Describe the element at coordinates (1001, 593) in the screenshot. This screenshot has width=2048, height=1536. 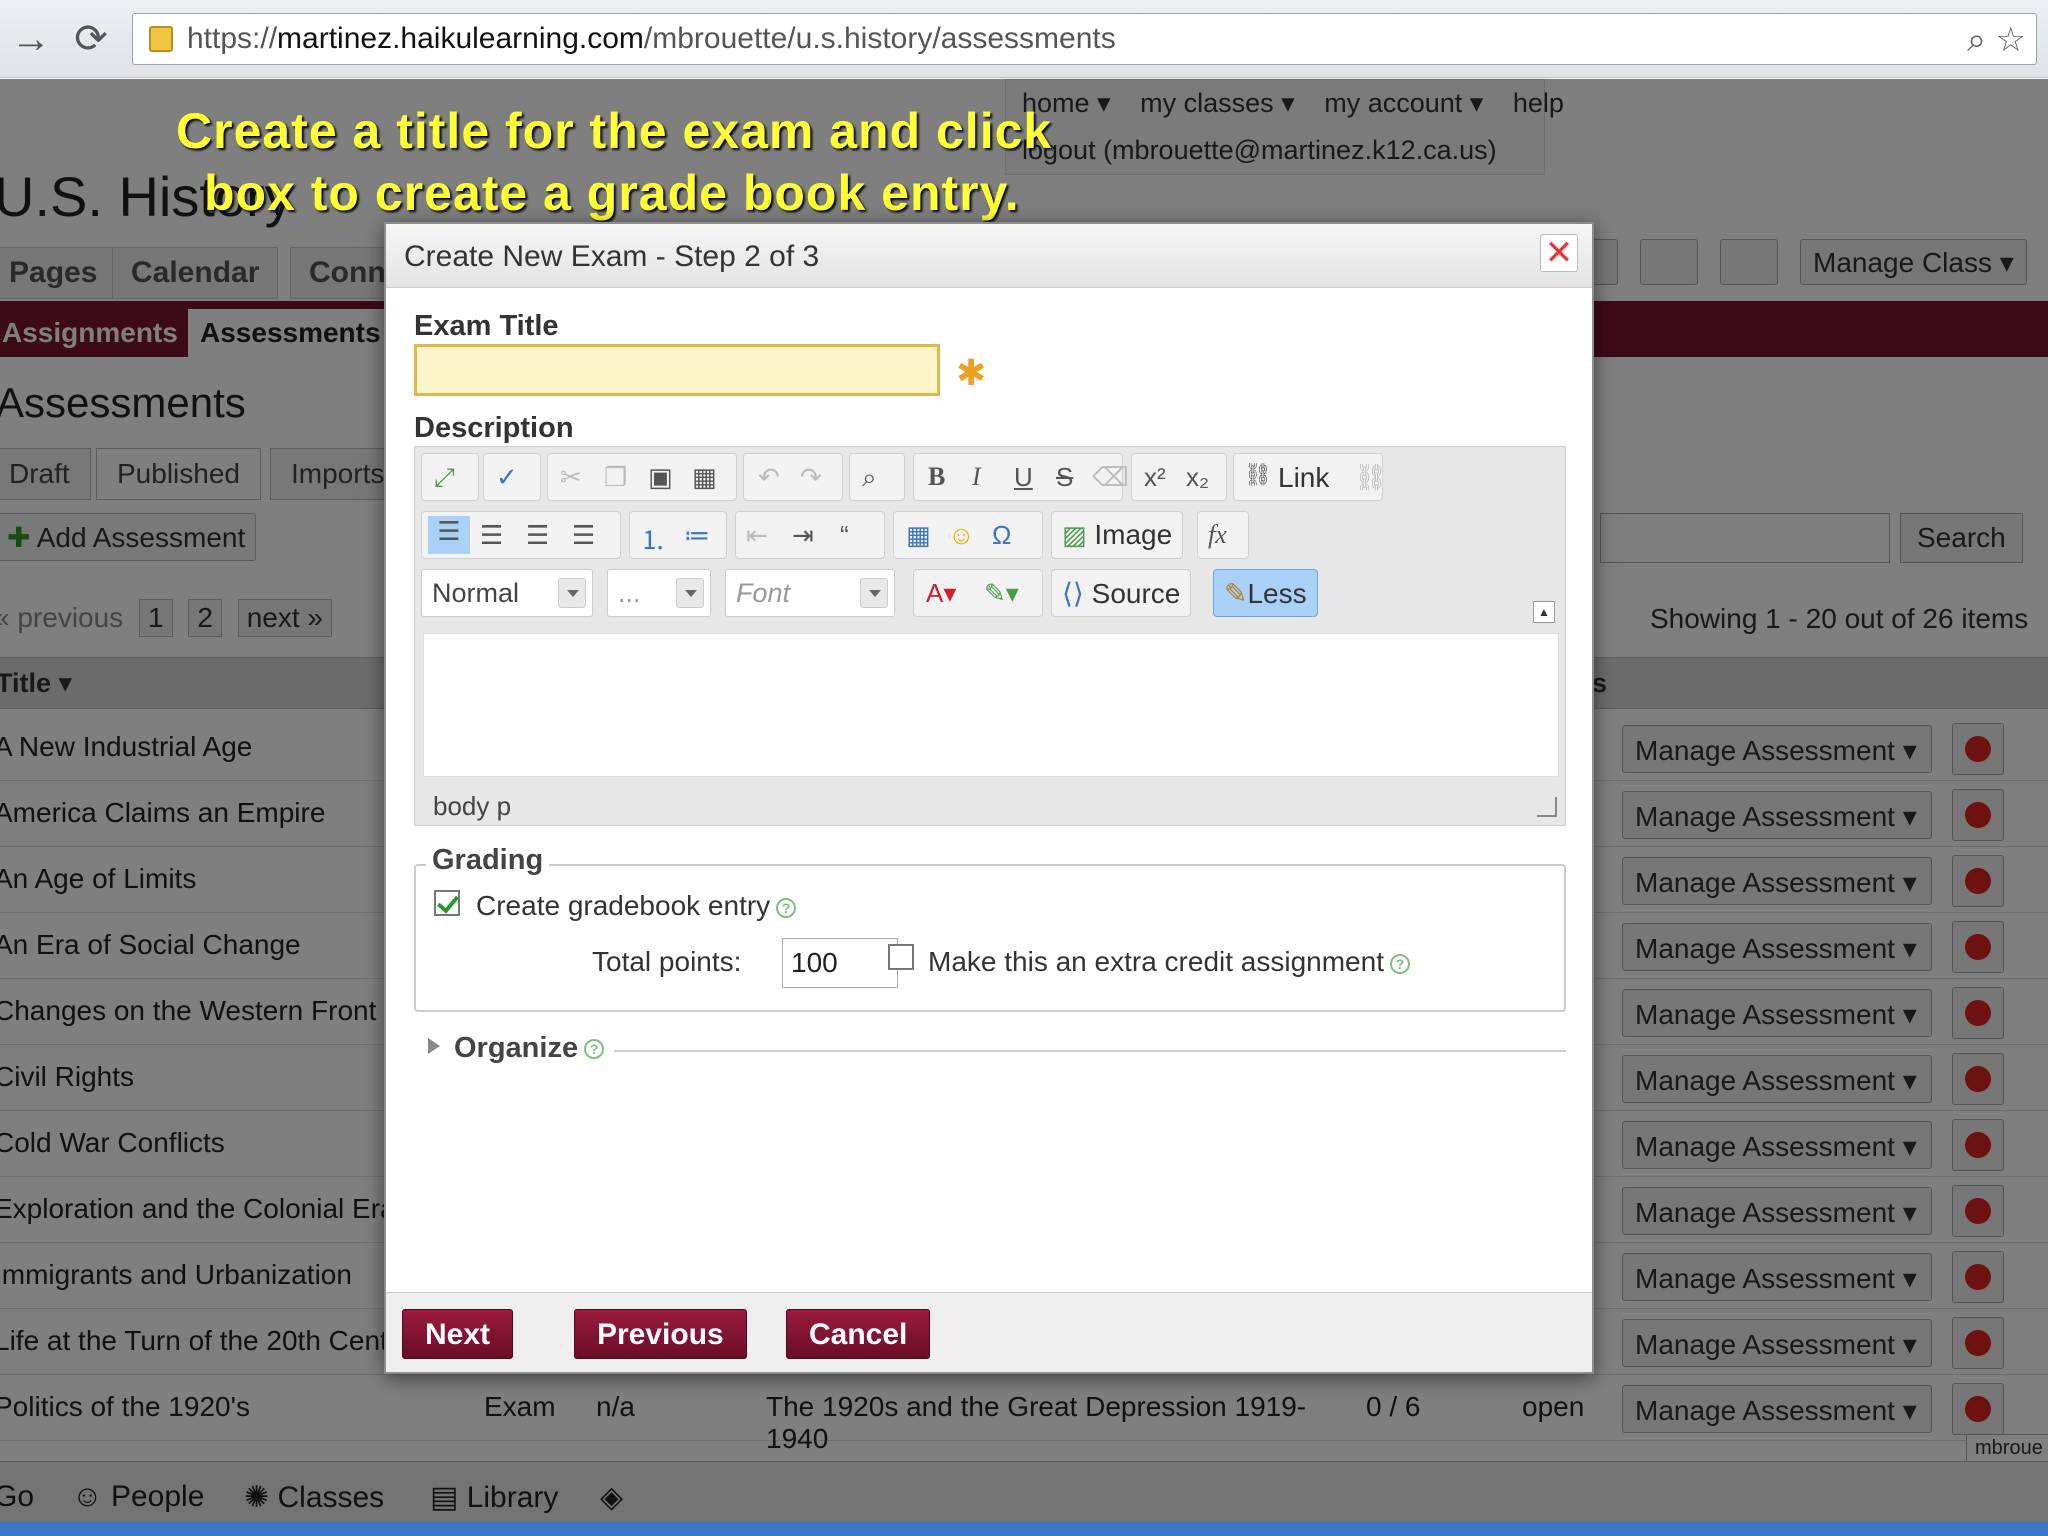
I see `bg-color-icon: ✎▾` at that location.